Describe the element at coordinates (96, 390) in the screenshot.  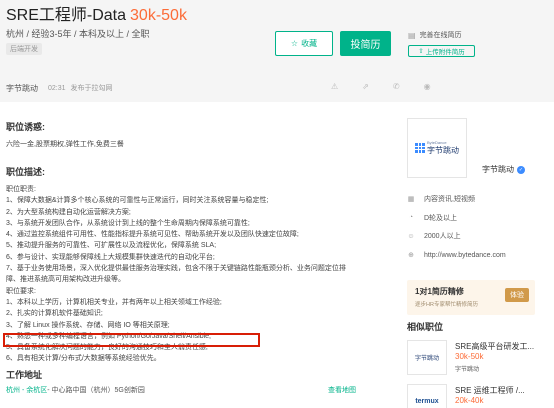
I see `address-detail: - 中心路中国（杭州）5G创新园` at that location.